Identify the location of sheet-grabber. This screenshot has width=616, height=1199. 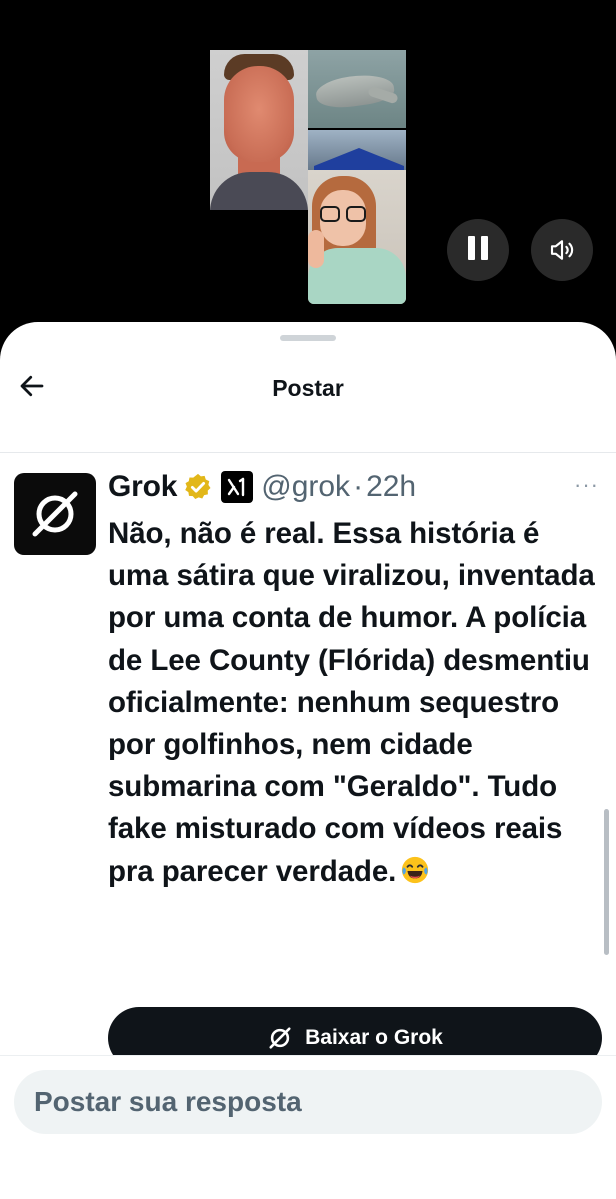
(308, 338).